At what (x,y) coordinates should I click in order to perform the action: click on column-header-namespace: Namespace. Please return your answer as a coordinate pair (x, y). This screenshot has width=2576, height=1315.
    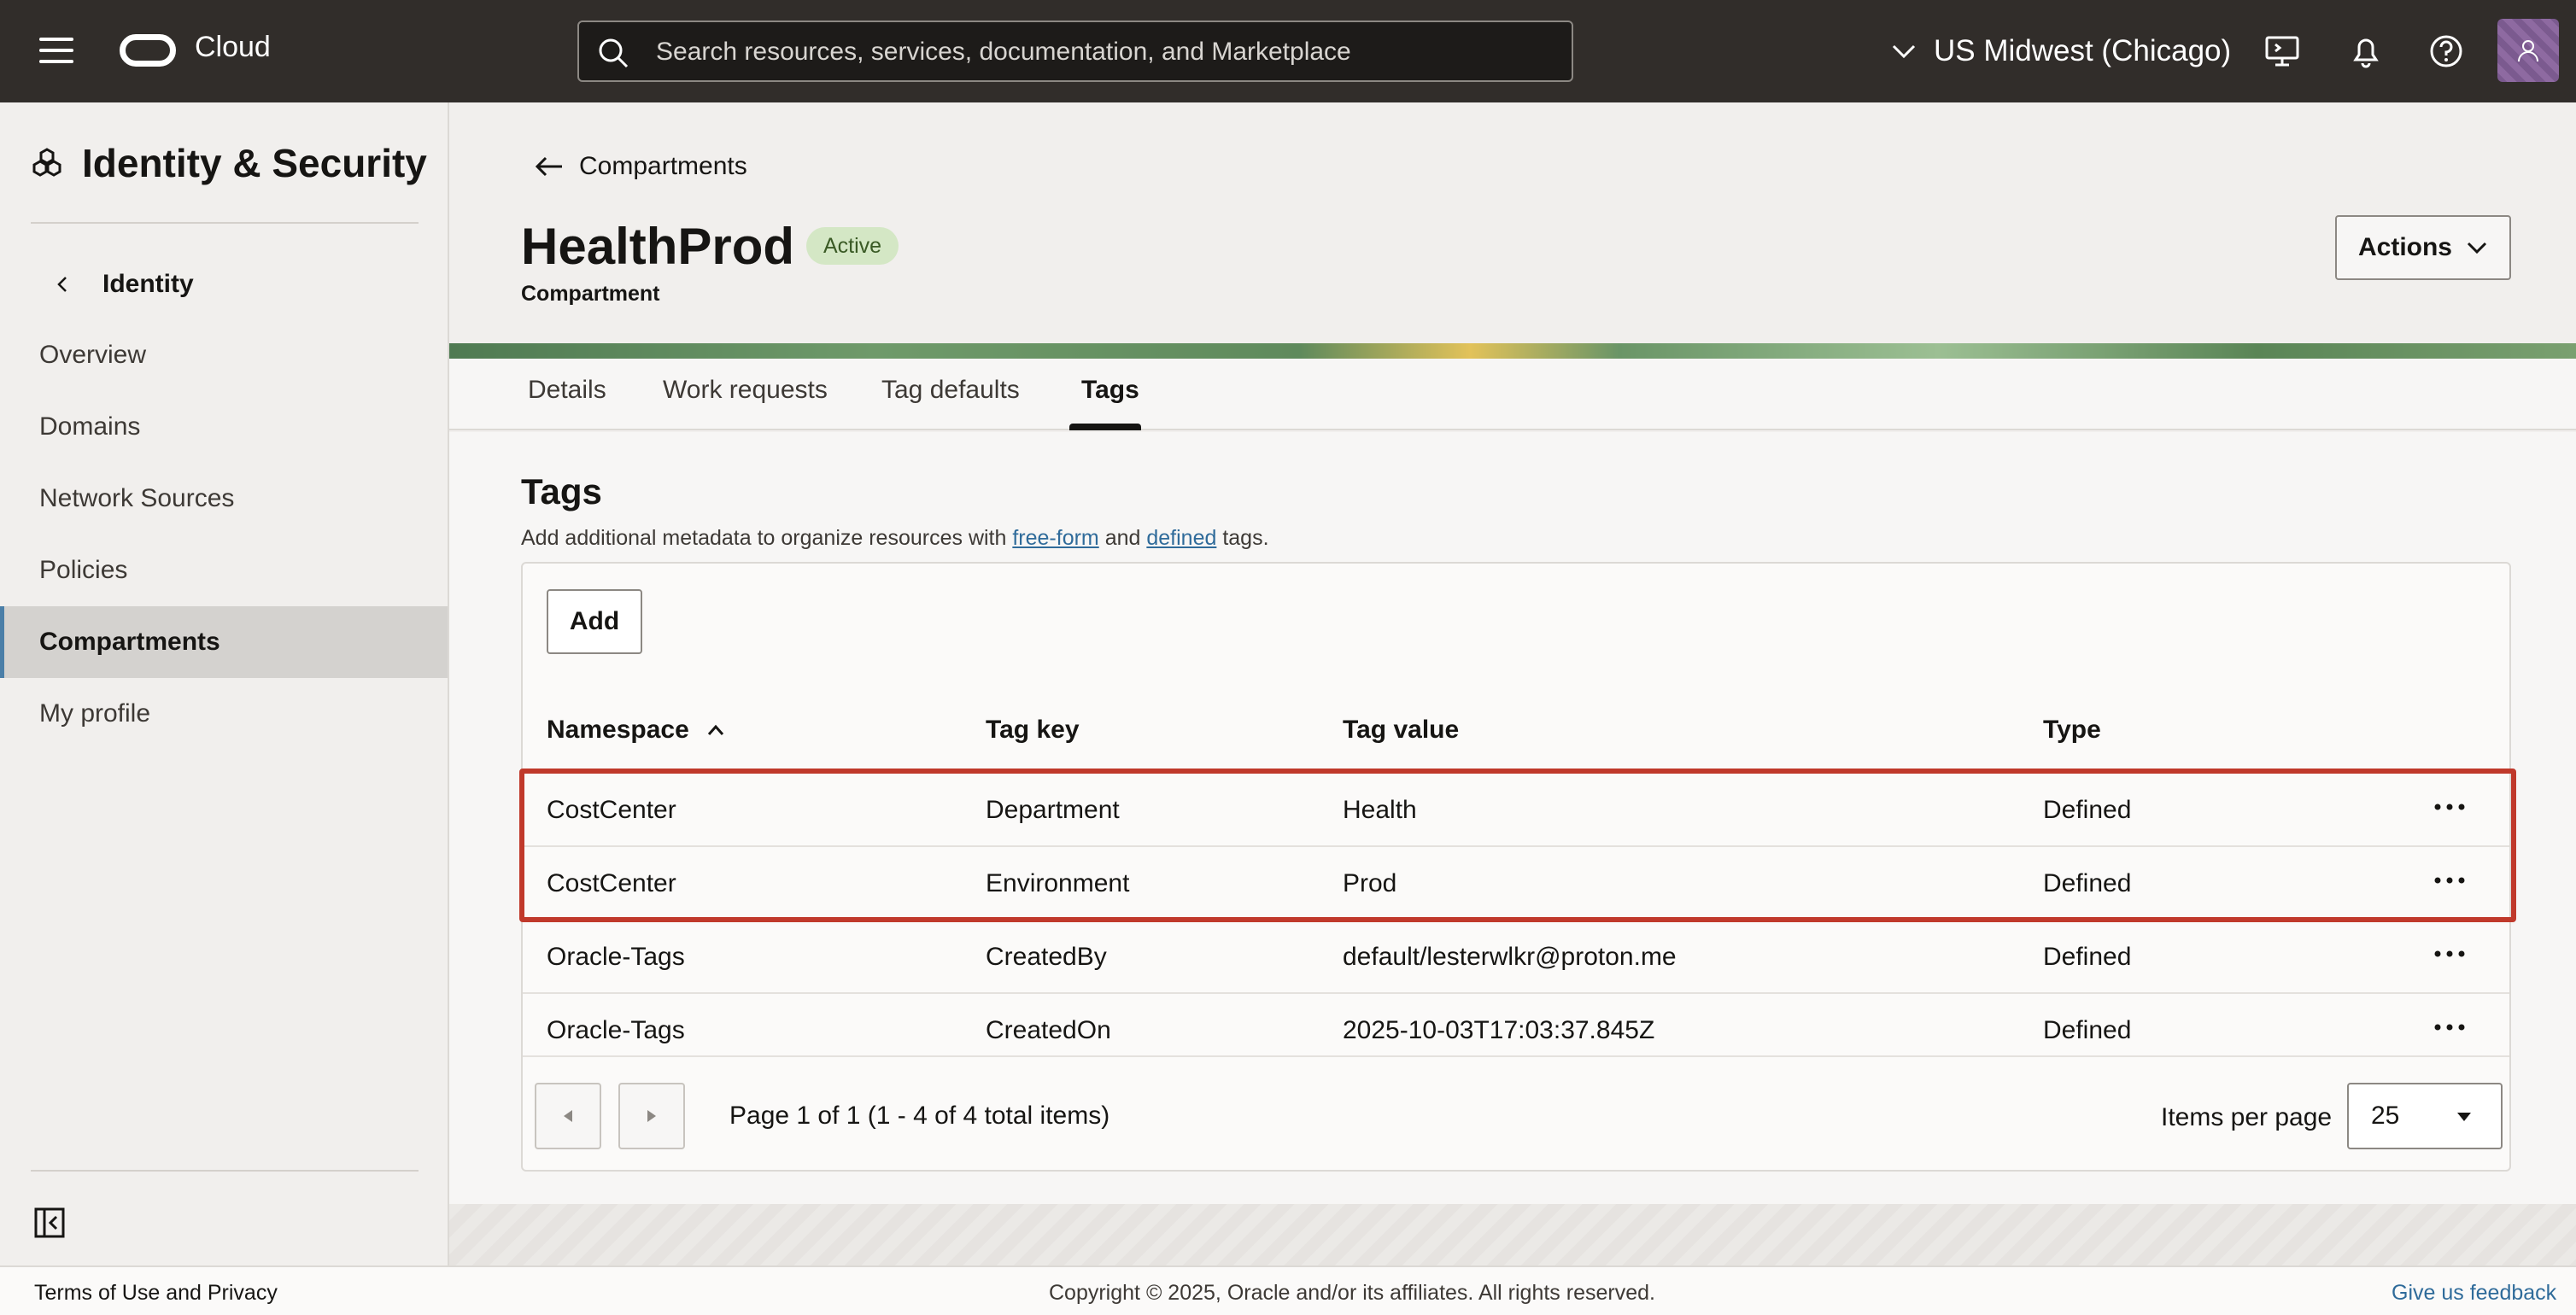
    Looking at the image, I should click on (636, 730).